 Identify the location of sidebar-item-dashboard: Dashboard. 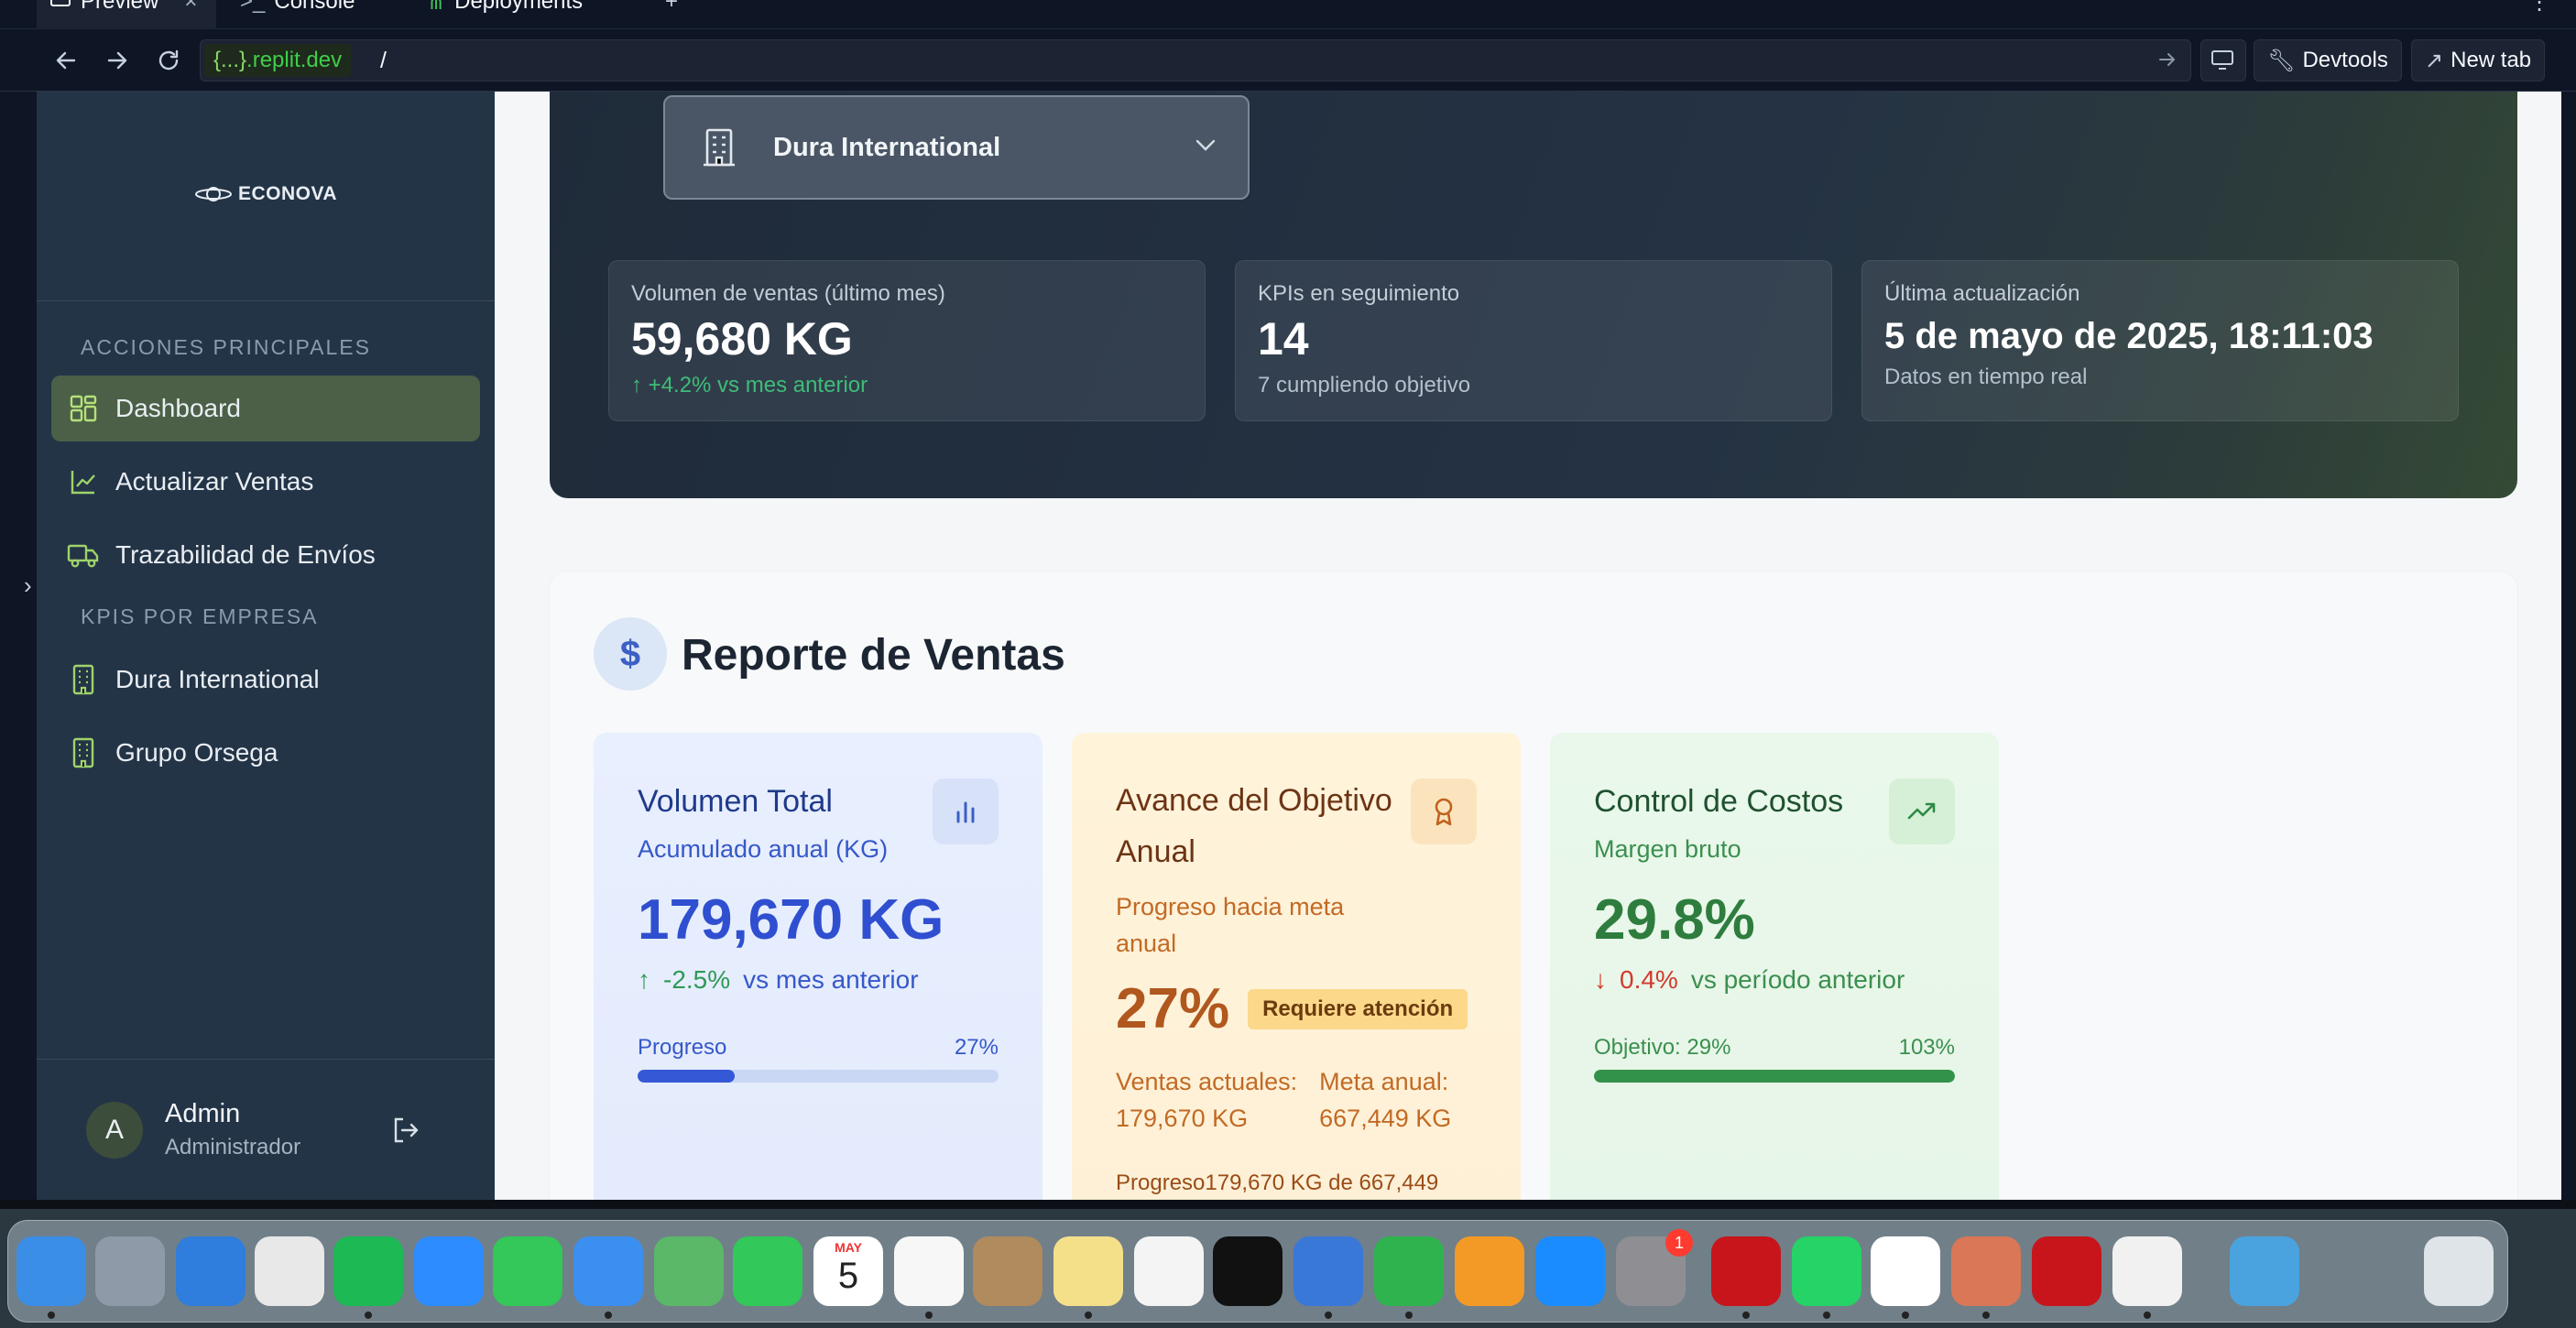
(265, 409).